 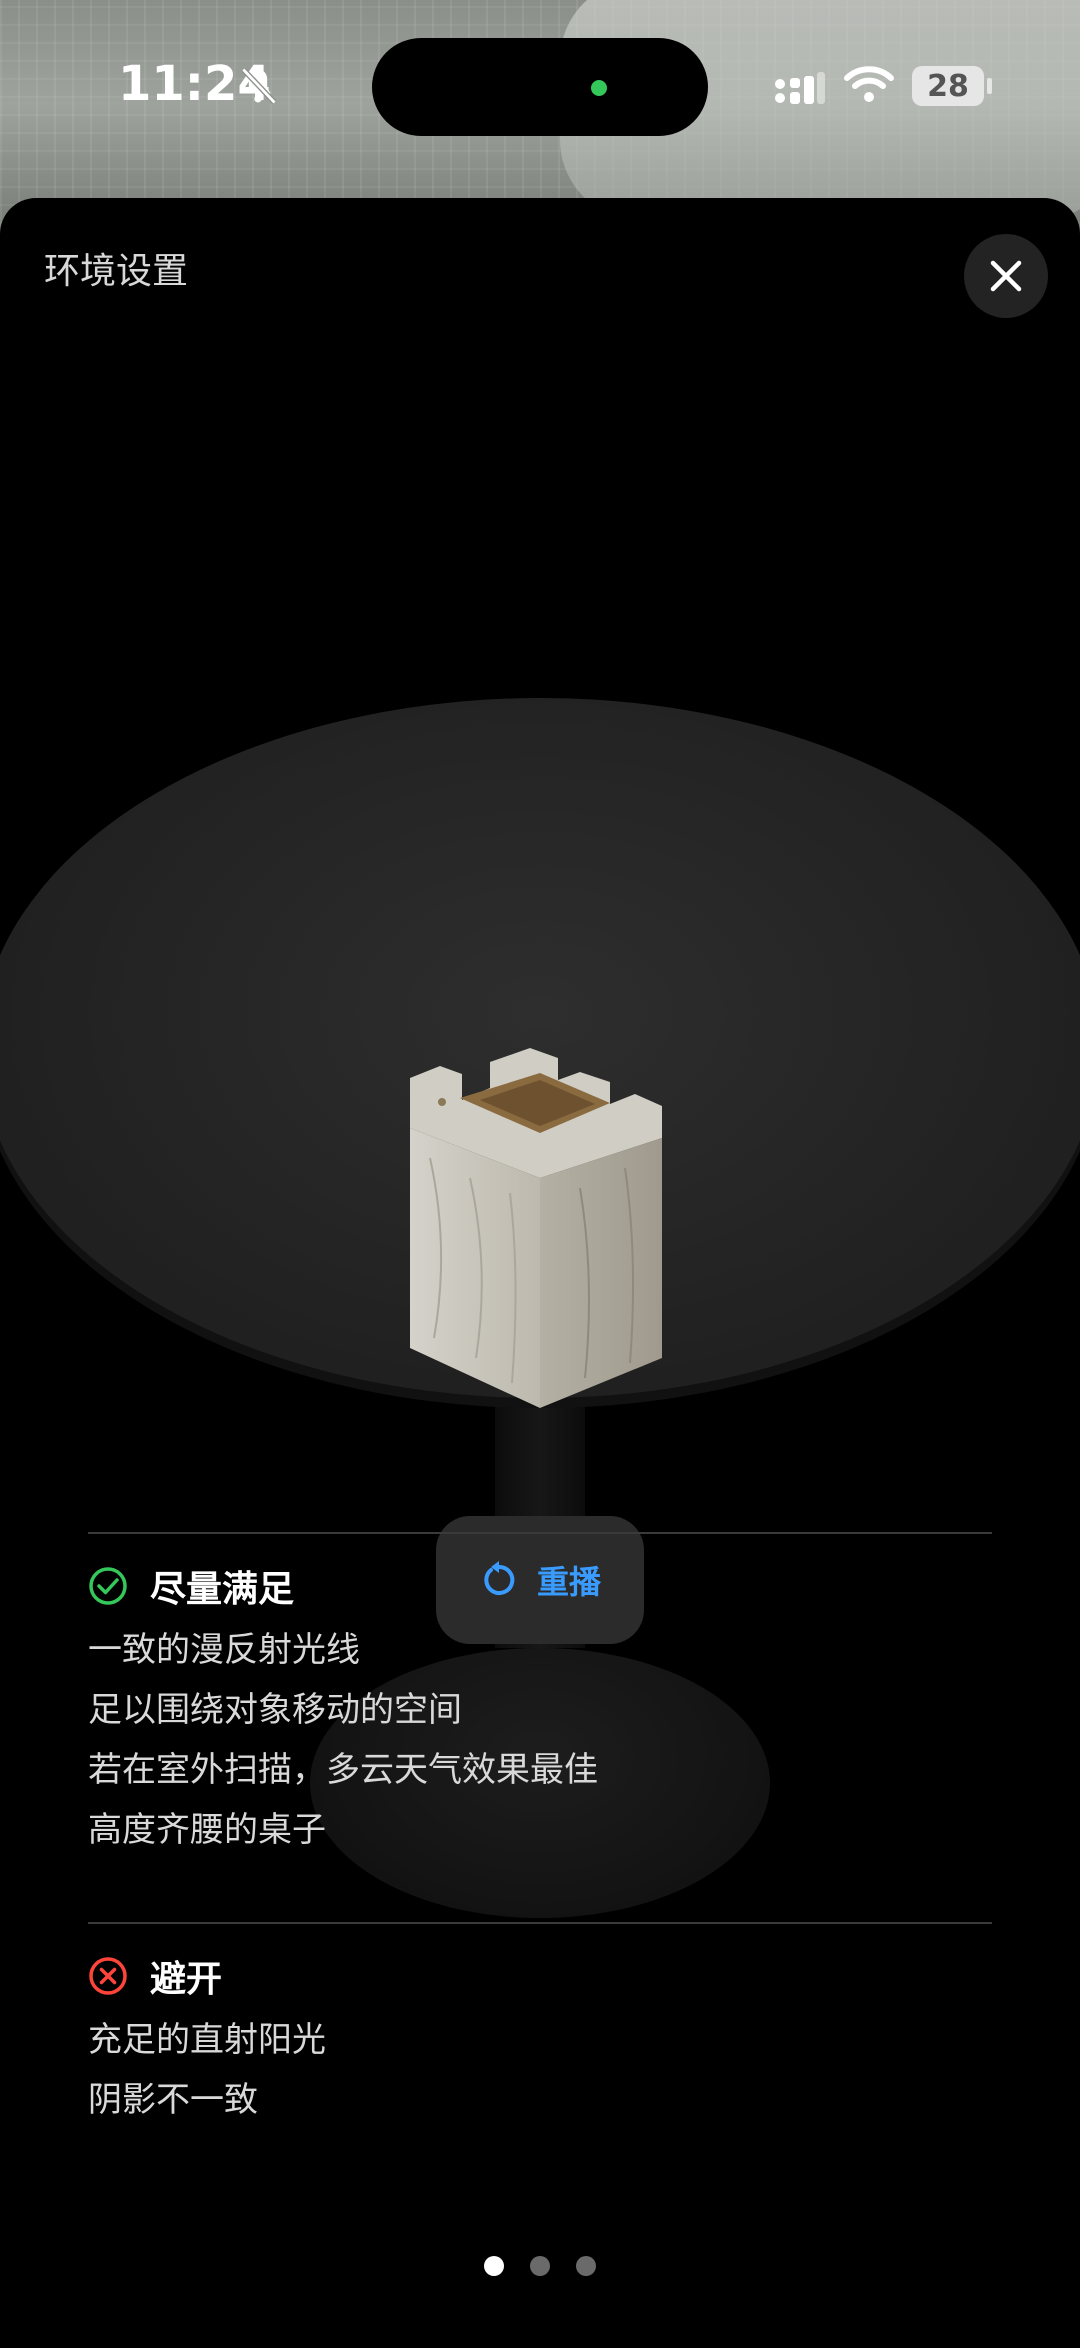 What do you see at coordinates (599, 88) in the screenshot?
I see `camera-indicator-dot` at bounding box center [599, 88].